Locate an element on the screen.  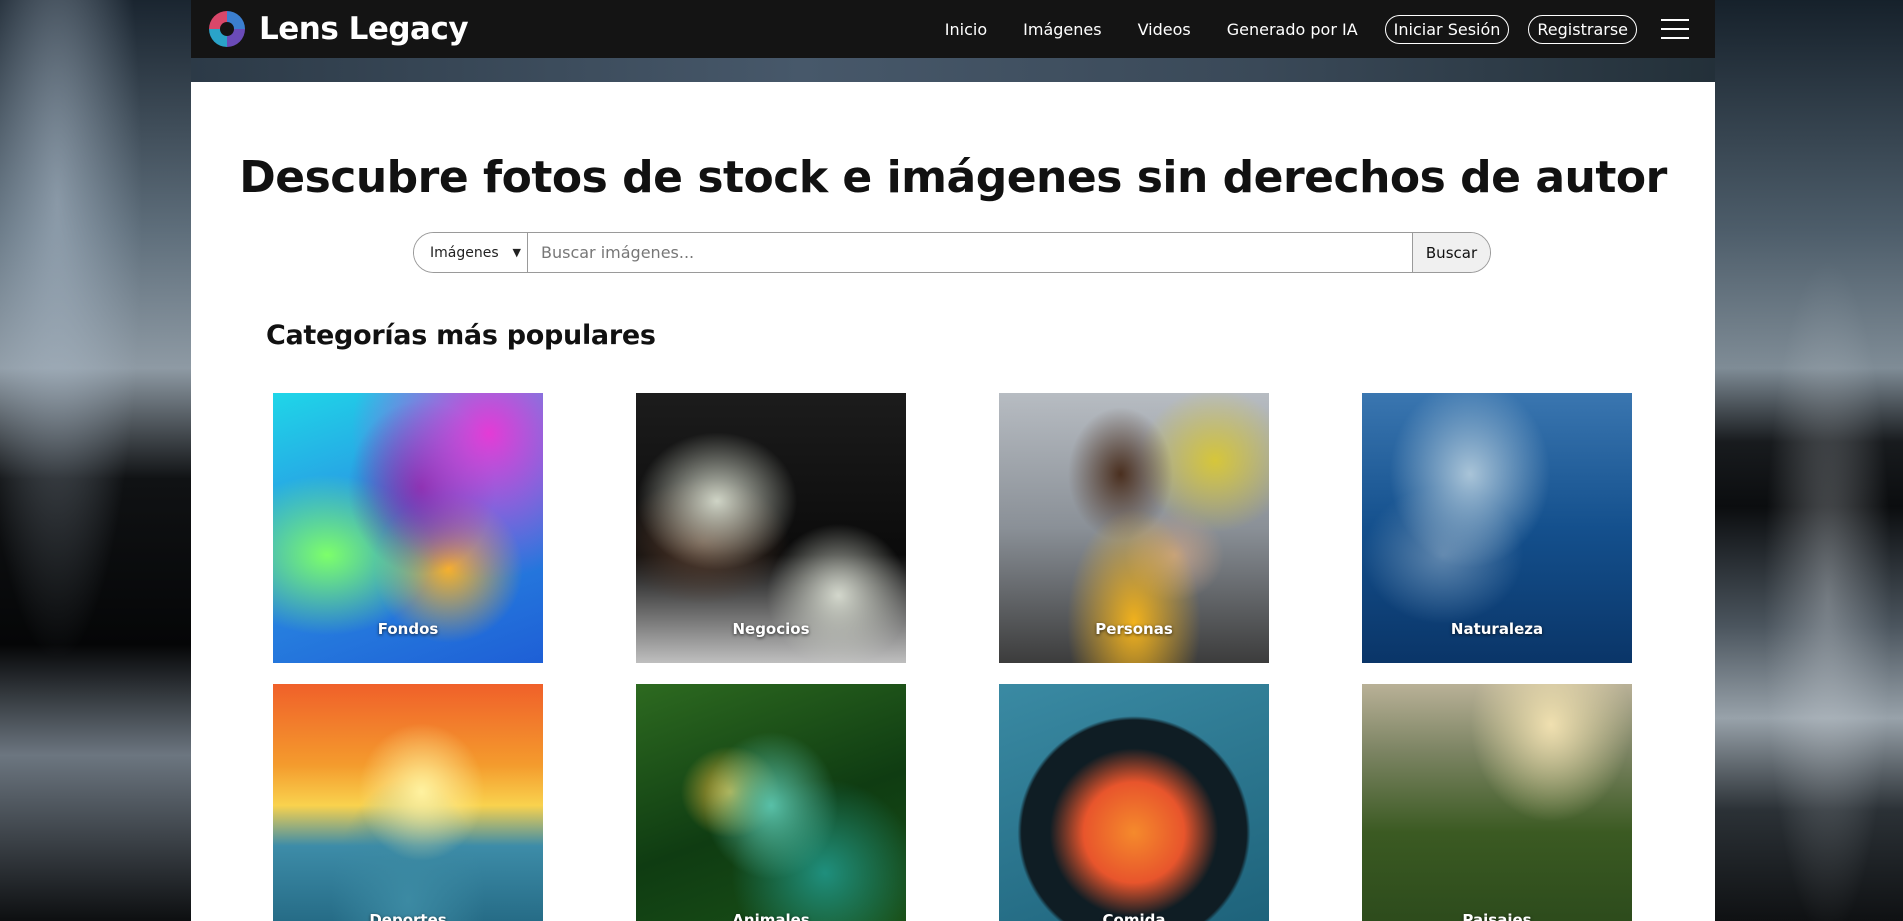
header-band is located at coordinates (953, 70).